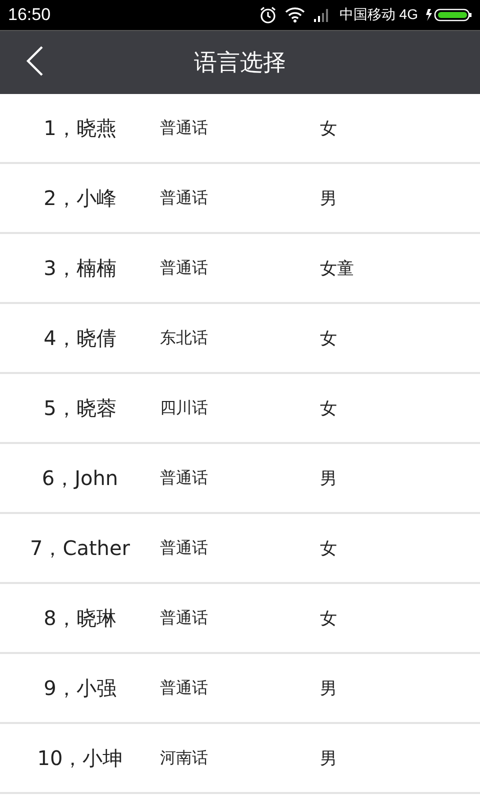 The height and width of the screenshot is (800, 480). I want to click on voice-row: 2，小峰 普通话 男, so click(240, 199).